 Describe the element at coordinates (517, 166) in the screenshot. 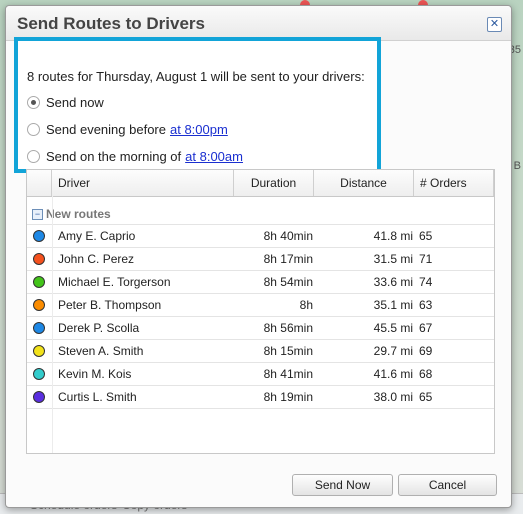

I see `map-label: B` at that location.